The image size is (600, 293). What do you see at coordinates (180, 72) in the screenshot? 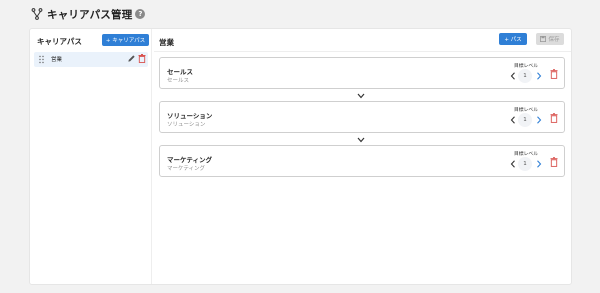
I see `path-name: セールス` at bounding box center [180, 72].